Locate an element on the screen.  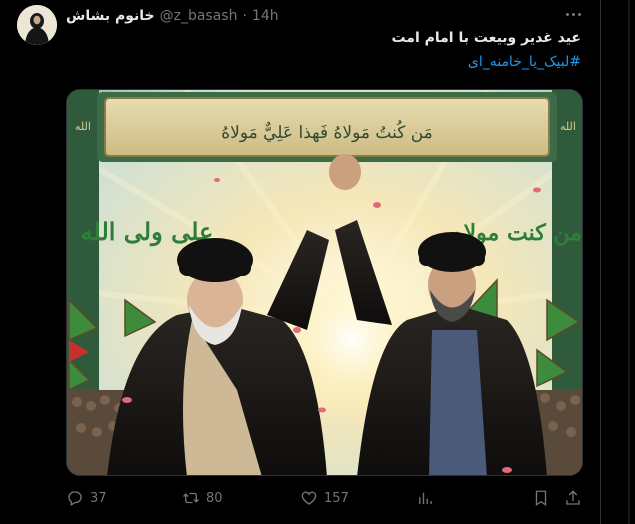
views-icon is located at coordinates (425, 498).